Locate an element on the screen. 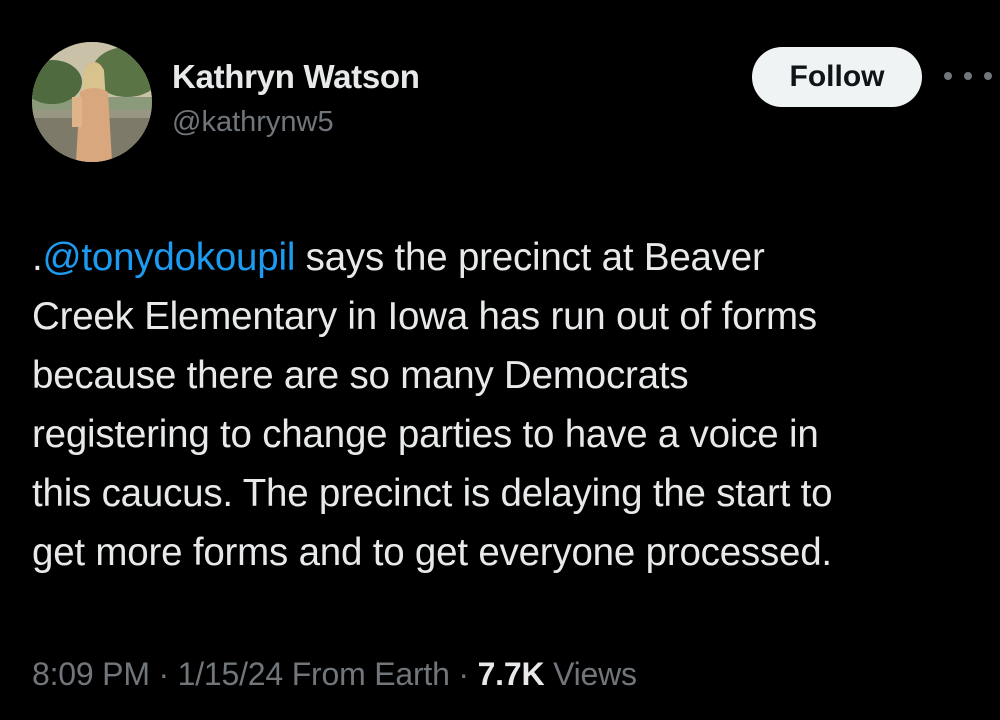 The height and width of the screenshot is (720, 1000). more-horizontal-icon is located at coordinates (968, 76).